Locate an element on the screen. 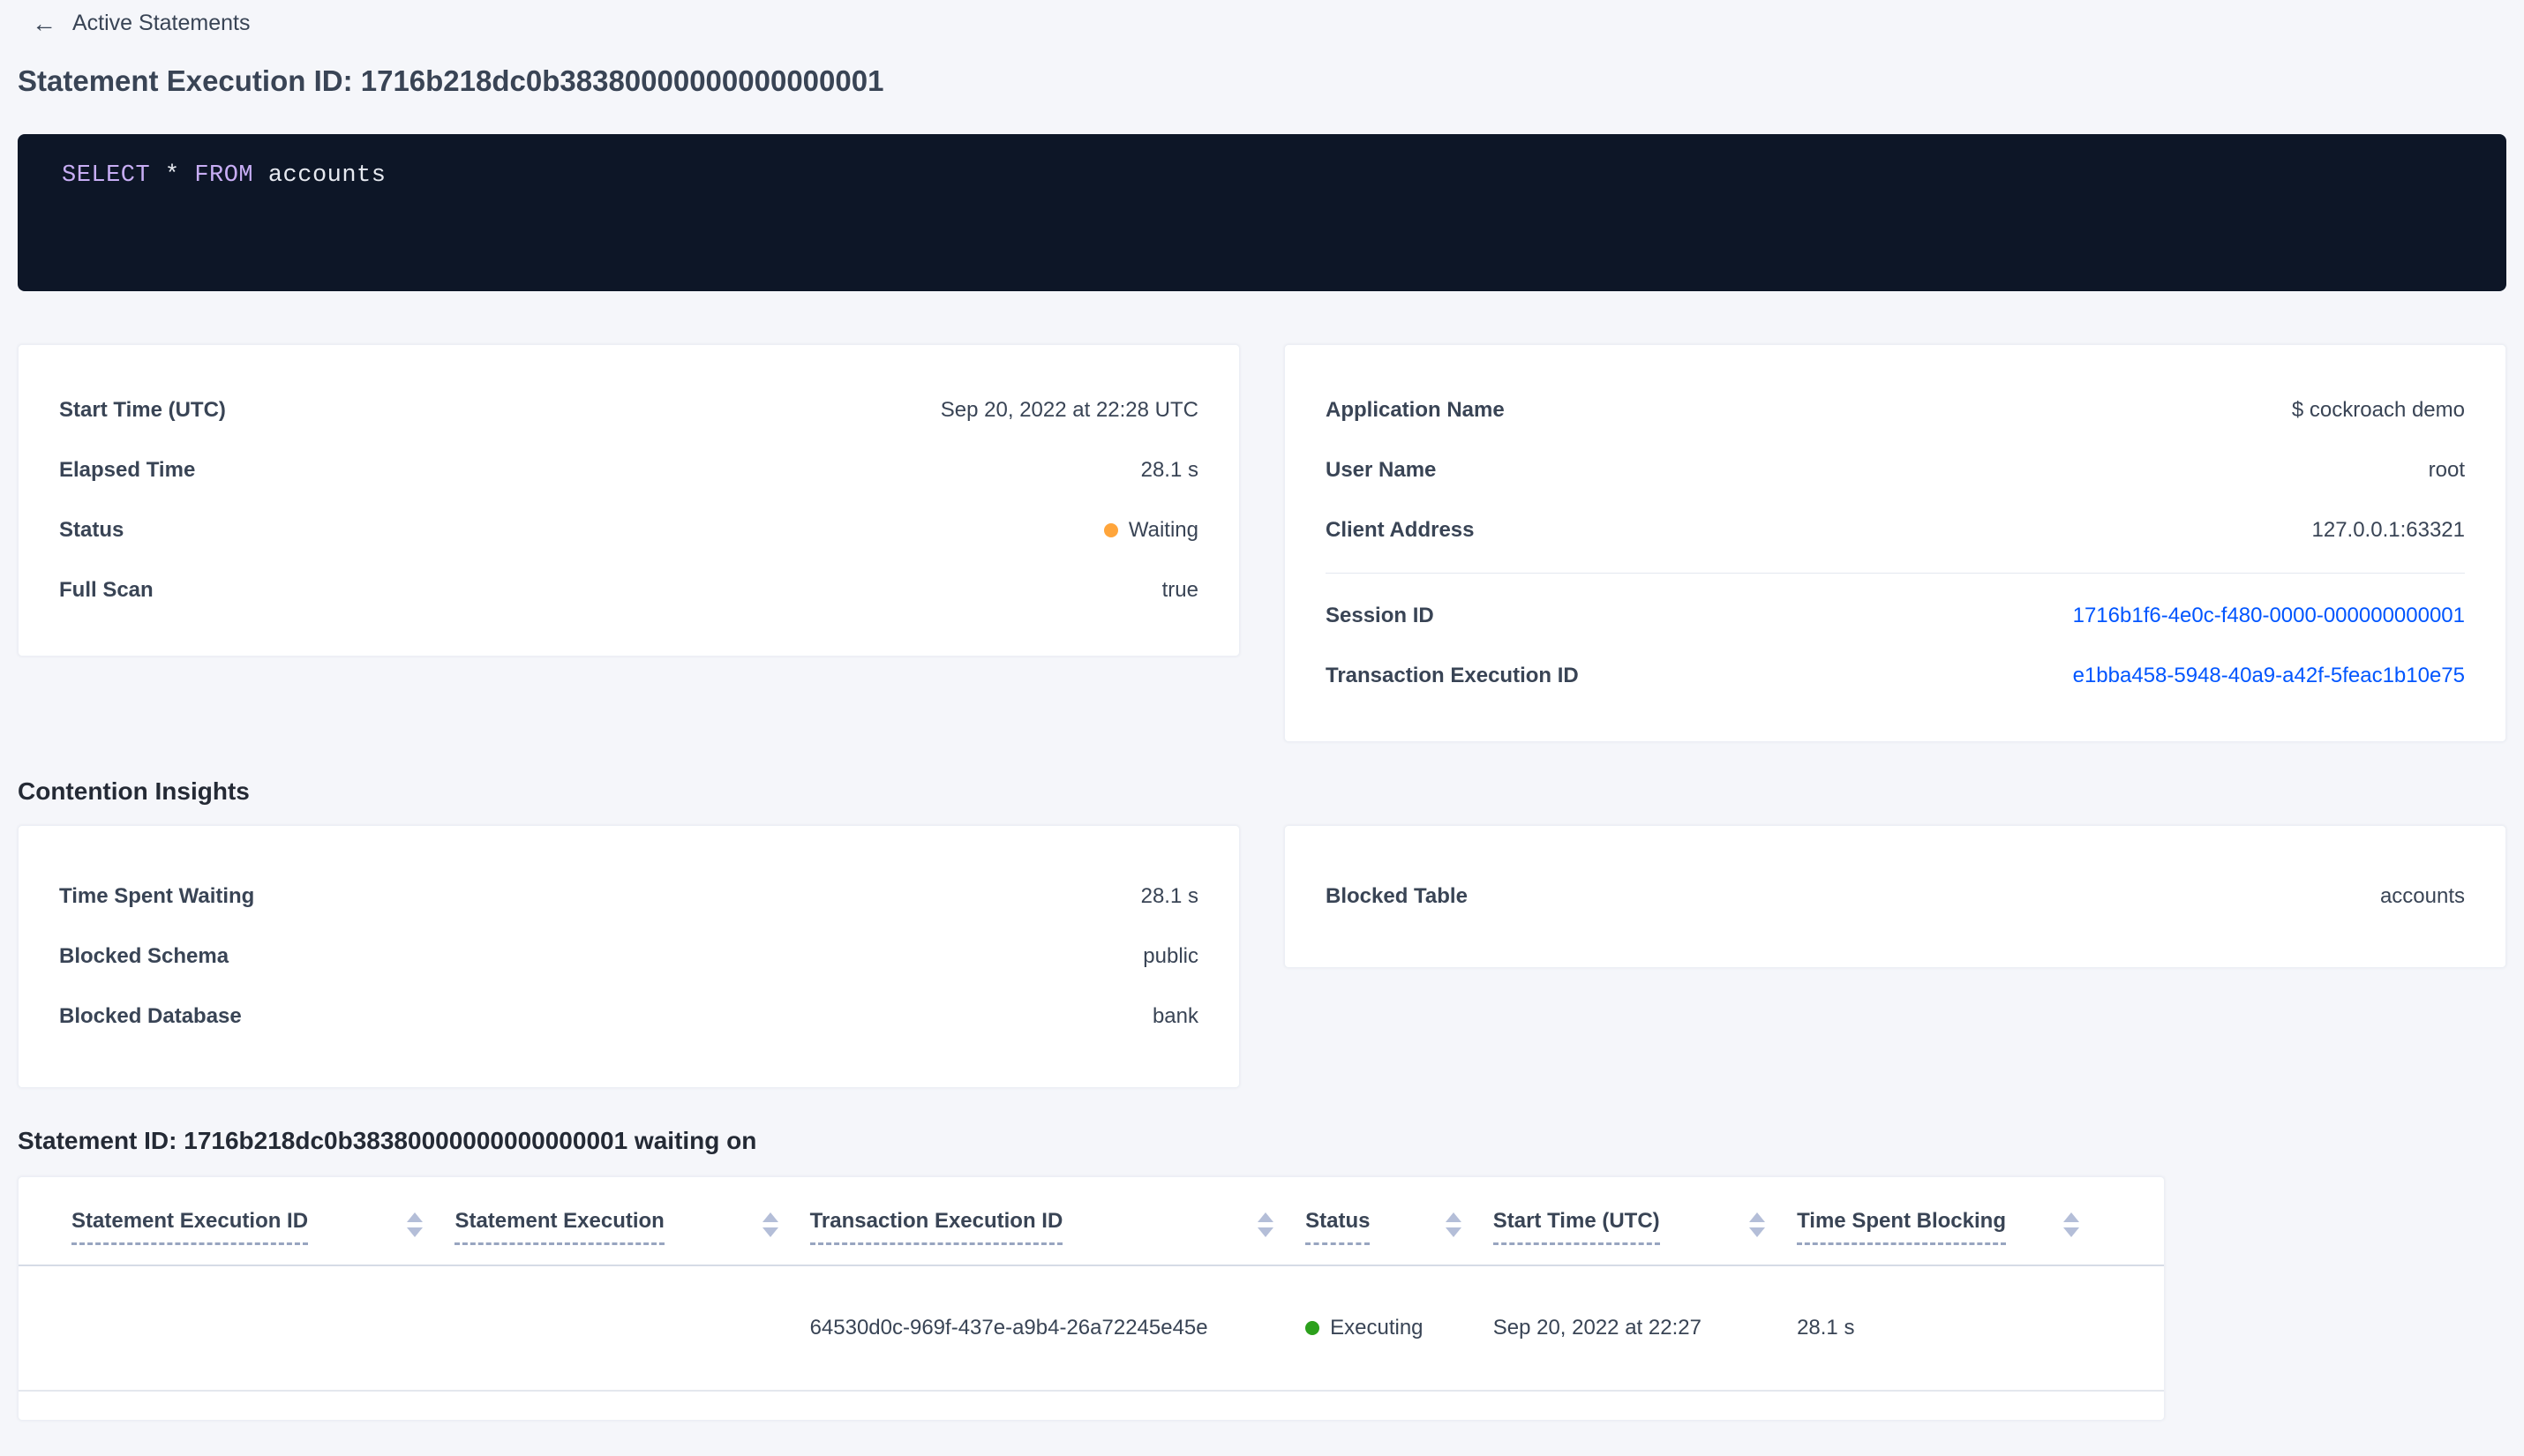 The width and height of the screenshot is (2524, 1456). column-header-start-time: Start Time (UTC) is located at coordinates (1644, 1227).